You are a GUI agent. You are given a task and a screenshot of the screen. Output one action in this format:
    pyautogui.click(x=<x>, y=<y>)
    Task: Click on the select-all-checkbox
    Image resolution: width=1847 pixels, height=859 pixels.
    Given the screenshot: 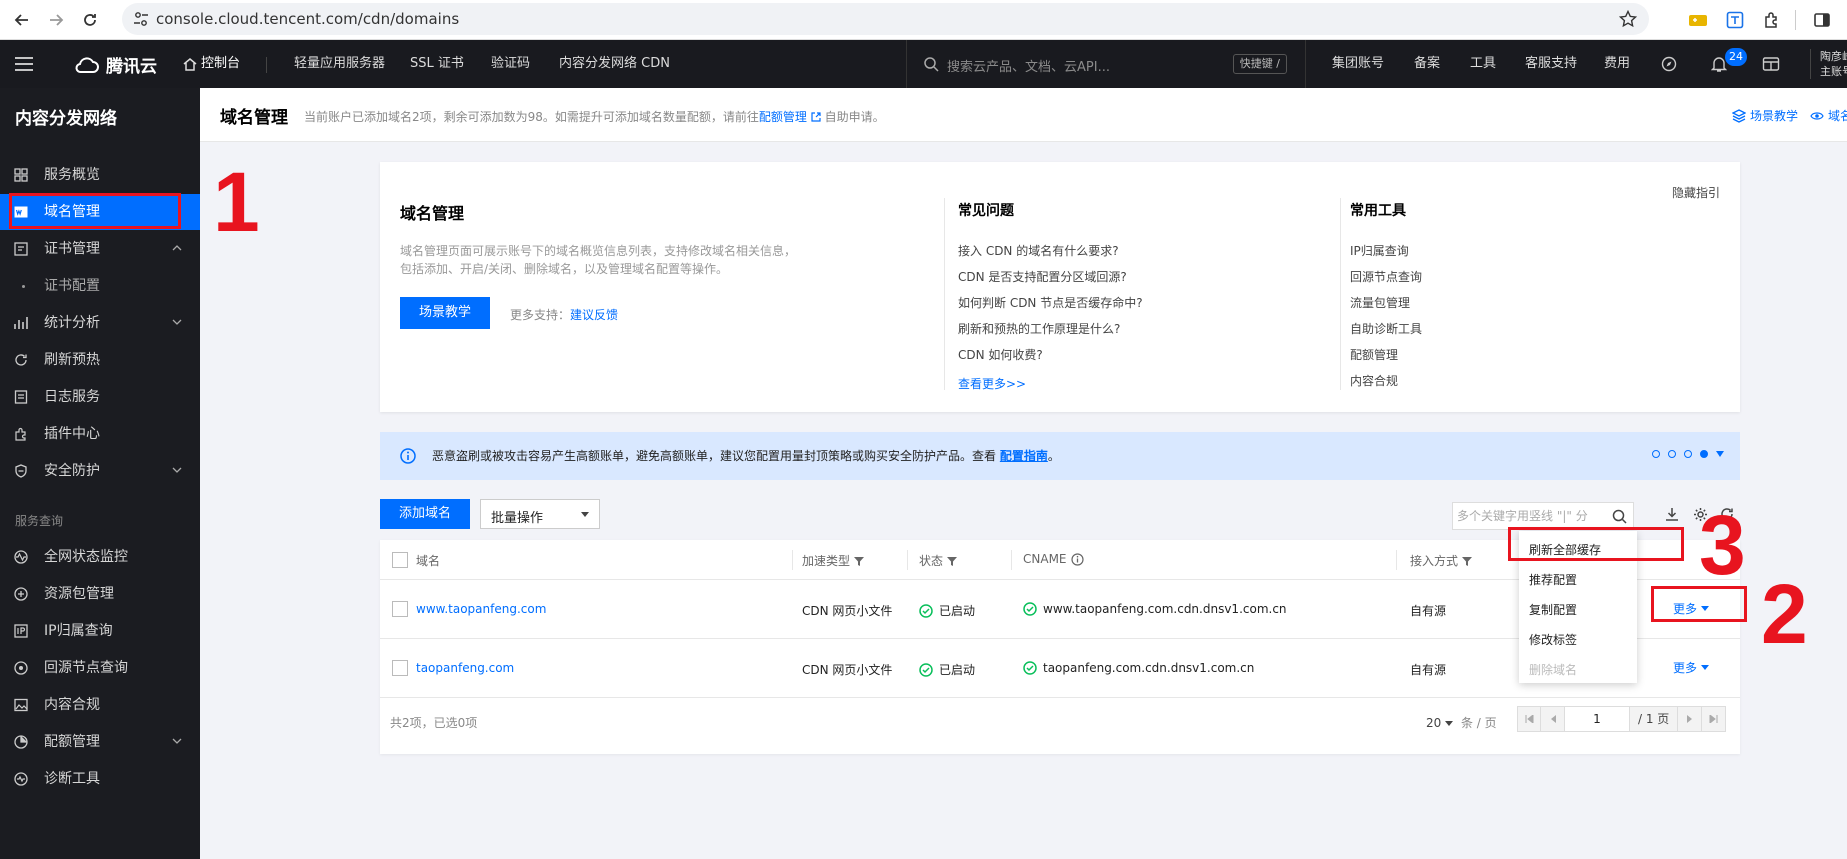 What is the action you would take?
    pyautogui.click(x=400, y=560)
    